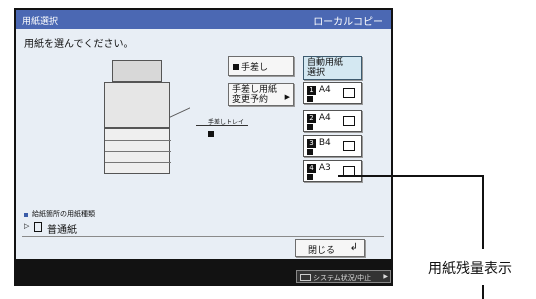 Image resolution: width=536 pixels, height=299 pixels. Describe the element at coordinates (236, 67) in the screenshot. I see `manual-feed-icon` at that location.